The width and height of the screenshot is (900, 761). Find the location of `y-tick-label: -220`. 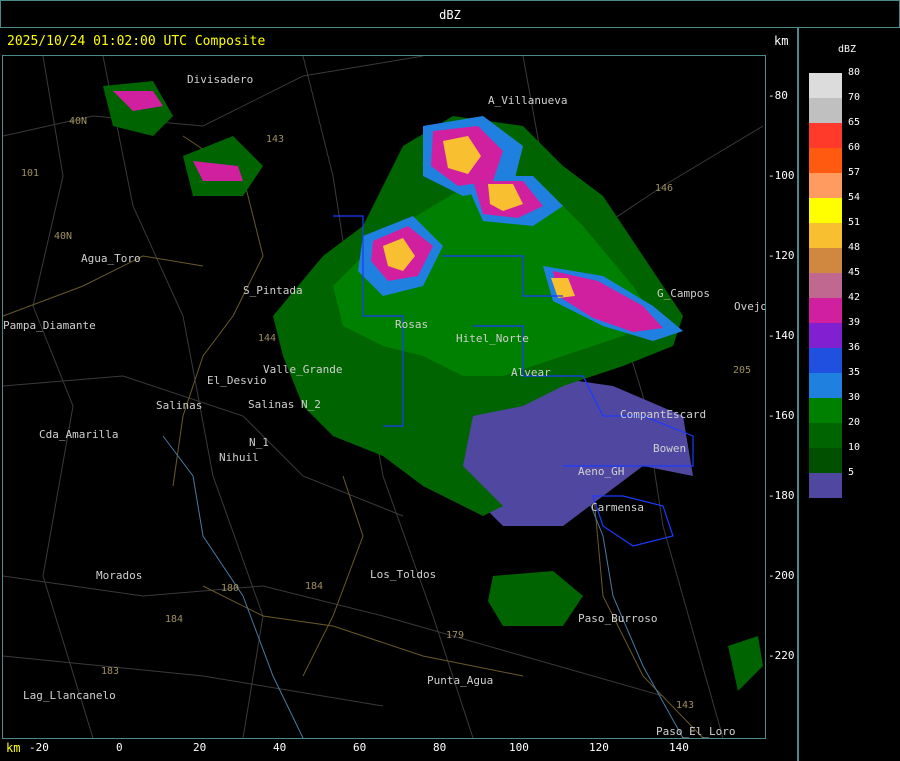

y-tick-label: -220 is located at coordinates (781, 655).